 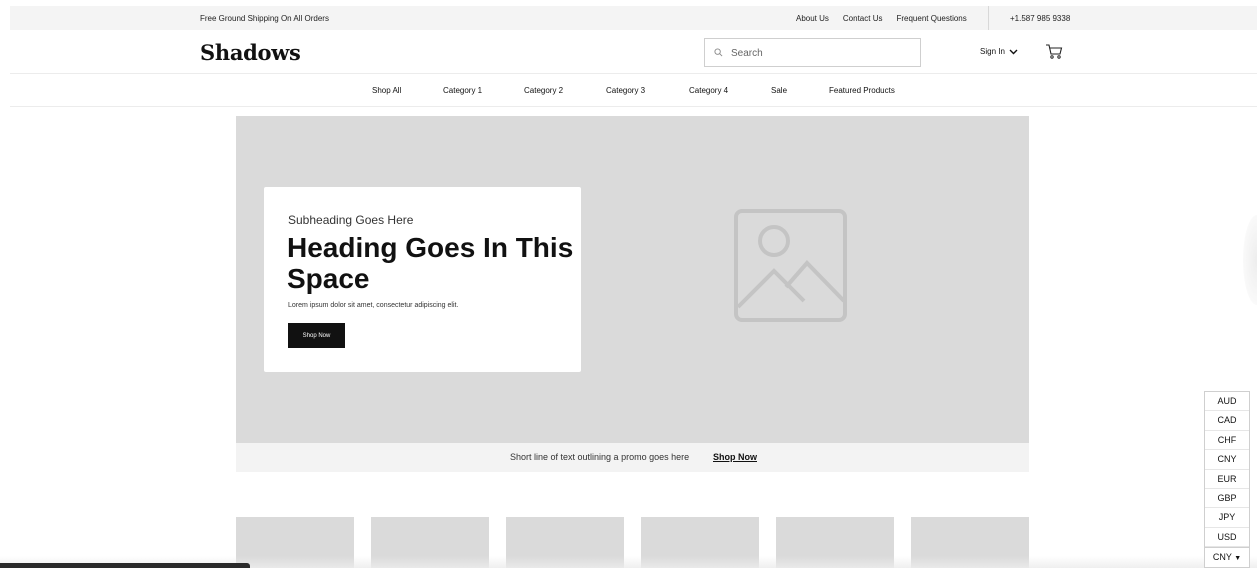 I want to click on logo: Shadows, so click(x=250, y=52).